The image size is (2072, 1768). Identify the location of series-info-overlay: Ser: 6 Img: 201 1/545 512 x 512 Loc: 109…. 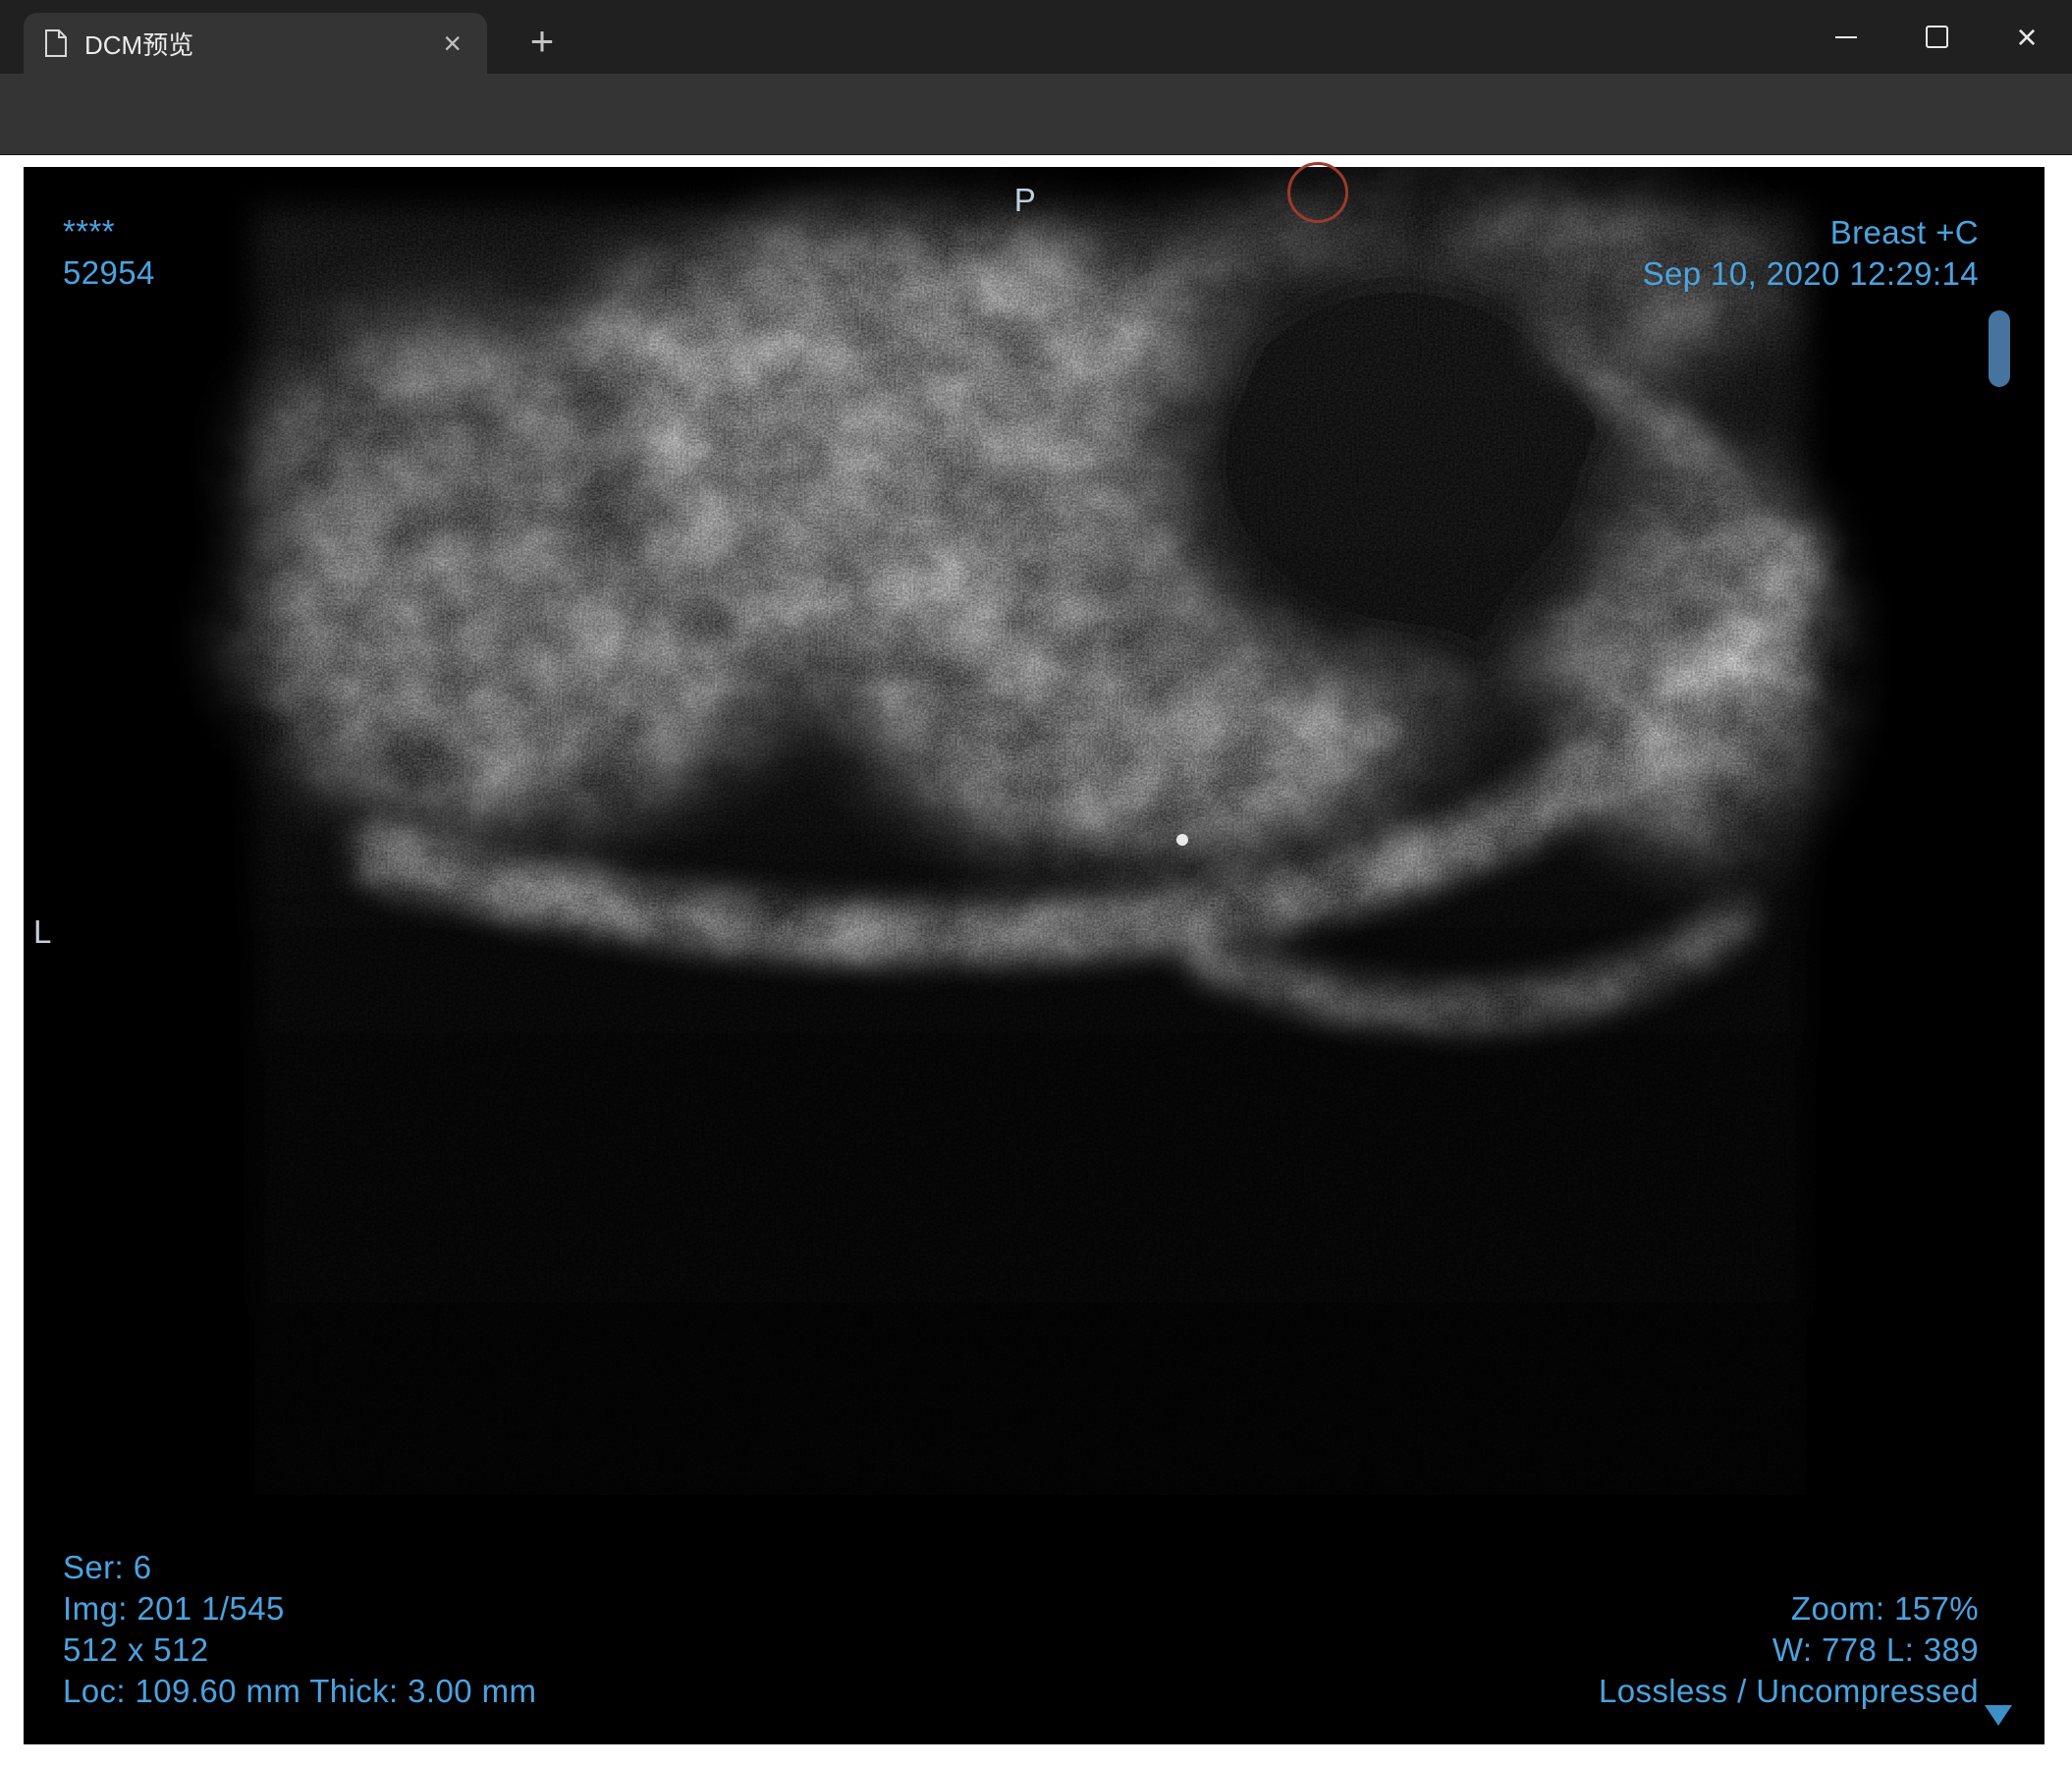
(299, 1629).